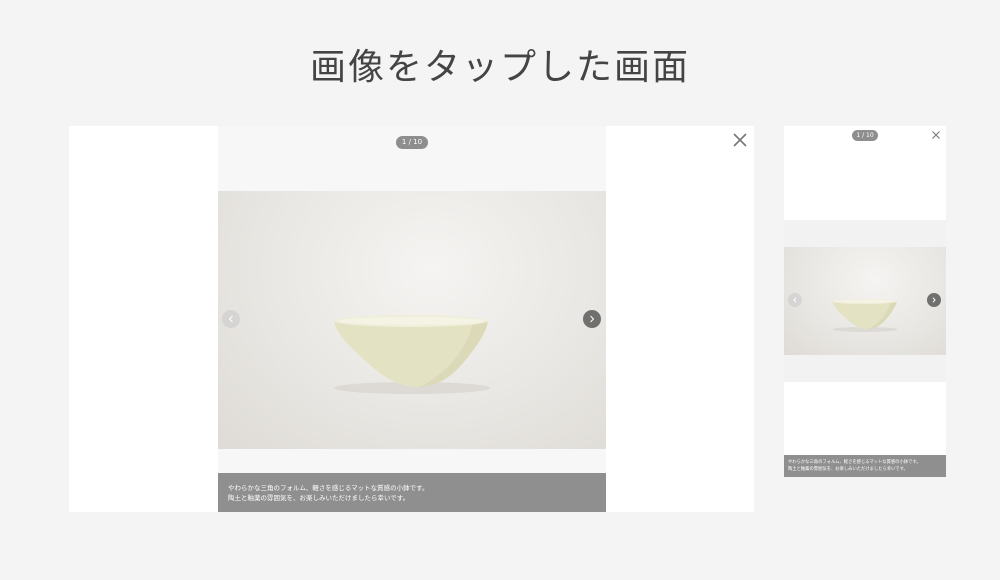  I want to click on bowl-photo, so click(865, 301).